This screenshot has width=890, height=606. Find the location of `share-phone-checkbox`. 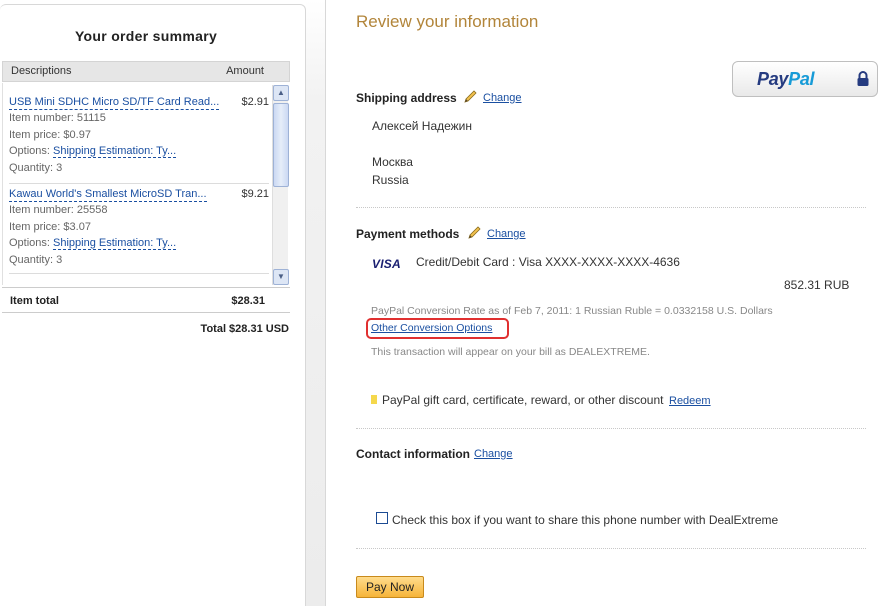

share-phone-checkbox is located at coordinates (382, 518).